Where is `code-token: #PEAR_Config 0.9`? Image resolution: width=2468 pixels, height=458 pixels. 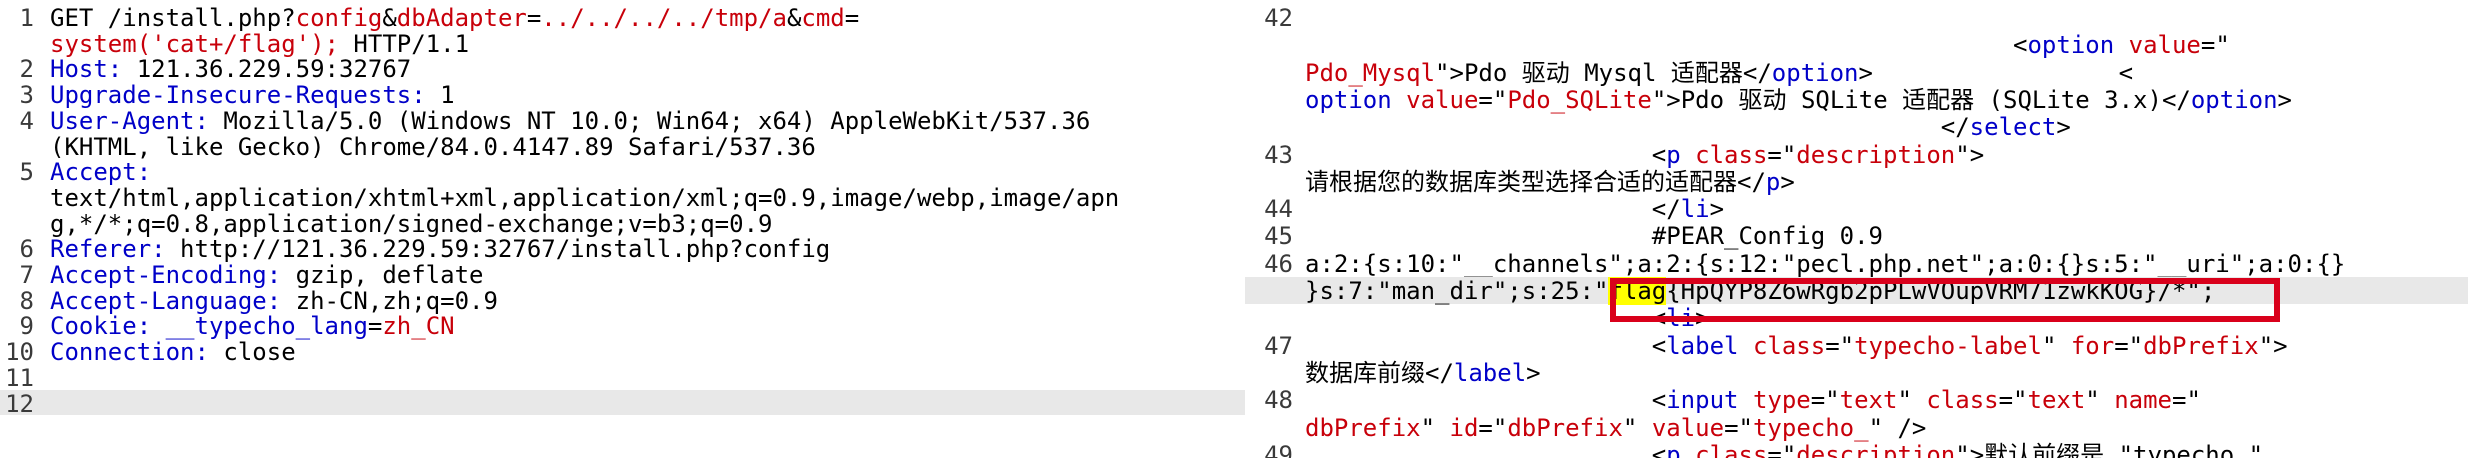
code-token: #PEAR_Config 0.9 is located at coordinates (1594, 236).